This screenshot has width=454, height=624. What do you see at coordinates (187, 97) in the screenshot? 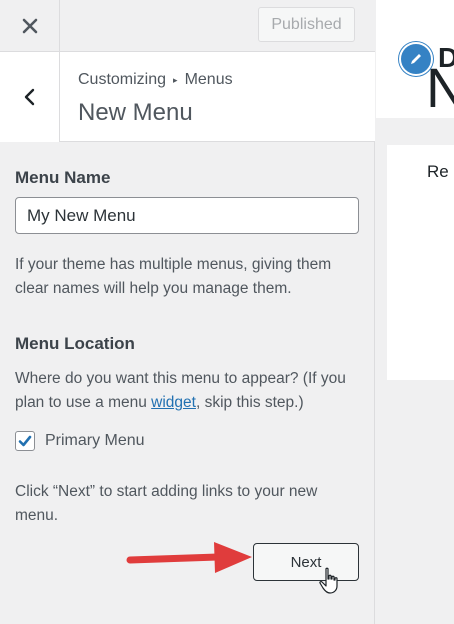
I see `section-header: Customizing ▸ Menus New Menu` at bounding box center [187, 97].